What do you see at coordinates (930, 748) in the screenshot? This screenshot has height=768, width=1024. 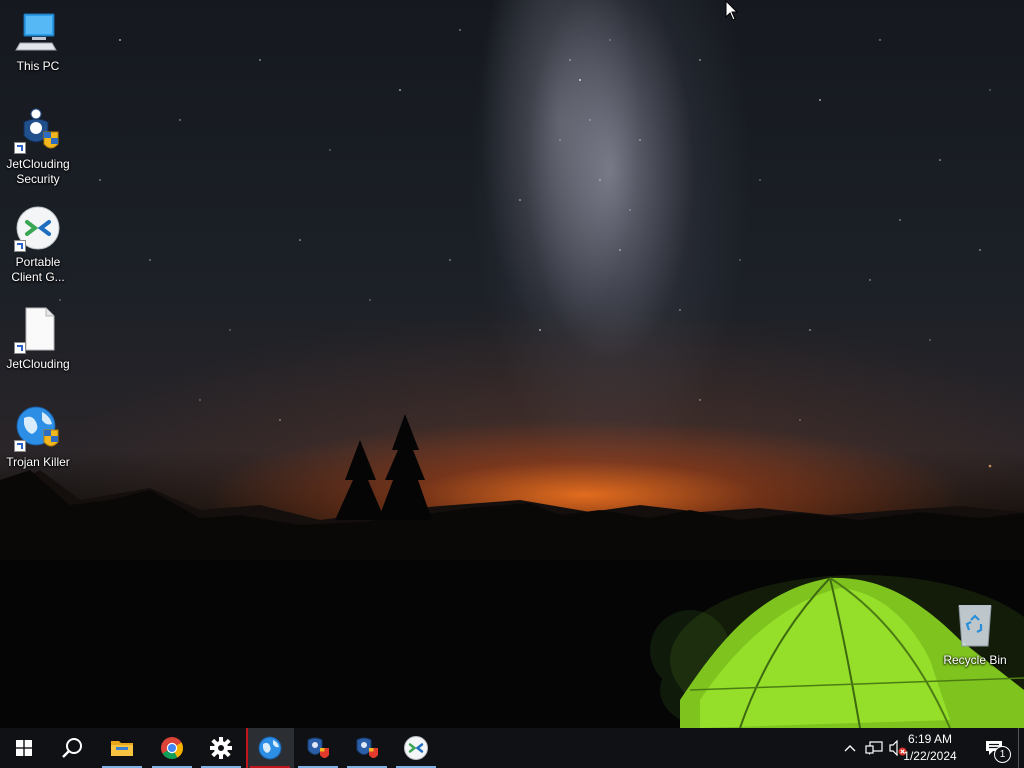 I see `clock: 6:19 AM 1/22/2024` at bounding box center [930, 748].